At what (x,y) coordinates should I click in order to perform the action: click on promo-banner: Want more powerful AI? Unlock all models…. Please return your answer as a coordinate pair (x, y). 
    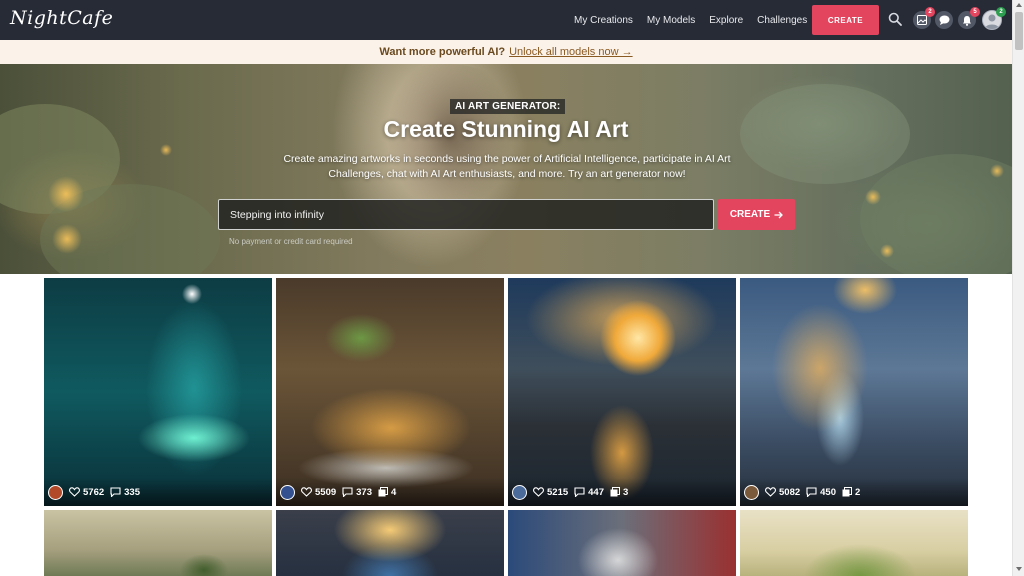
    Looking at the image, I should click on (506, 52).